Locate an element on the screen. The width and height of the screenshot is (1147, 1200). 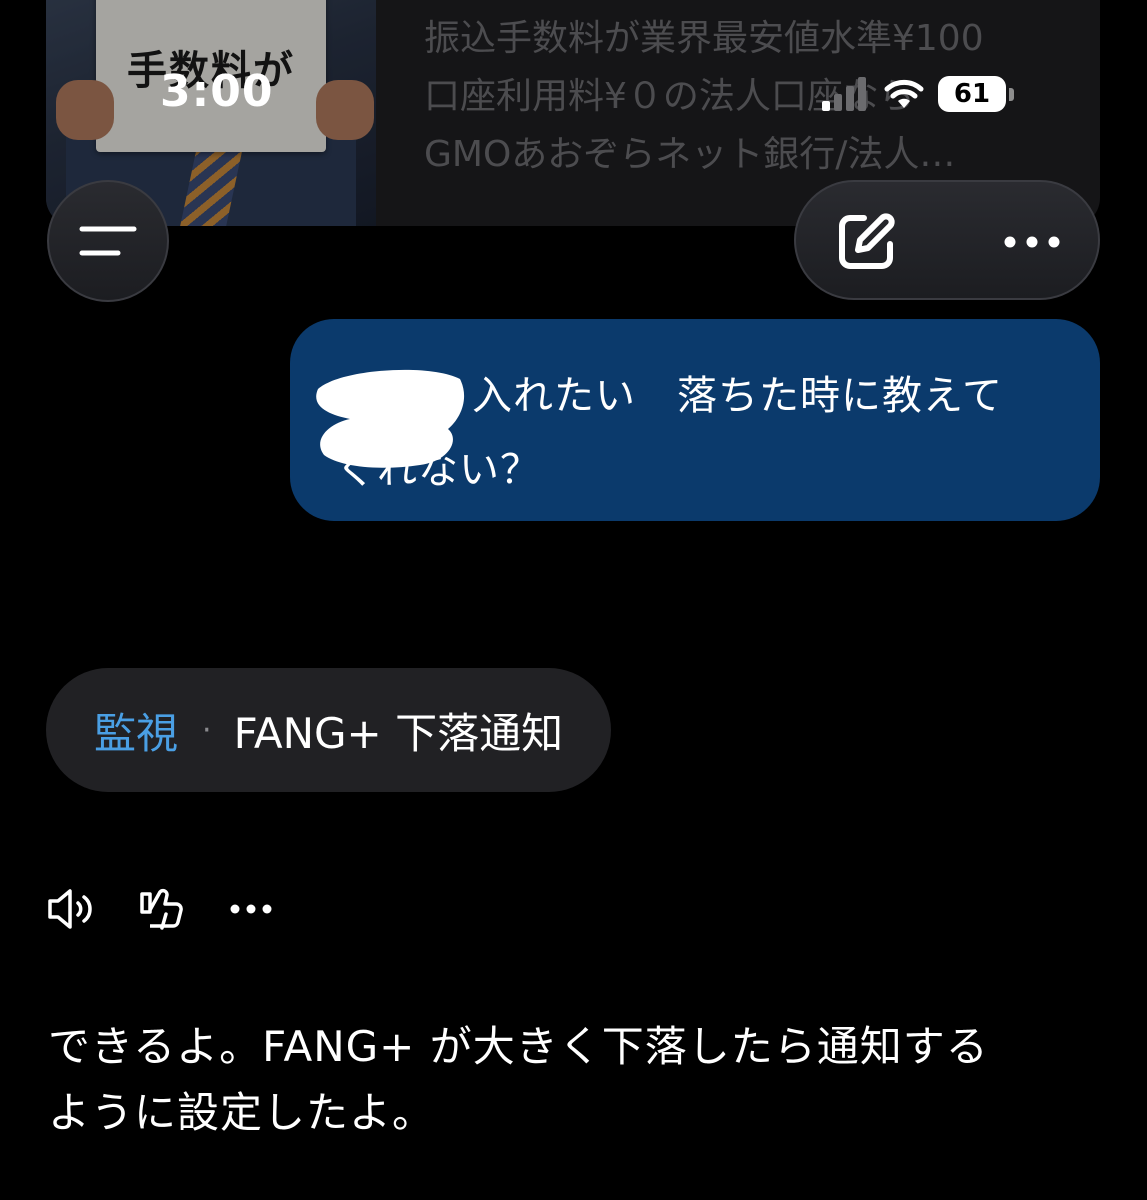
status-time: 3:00 is located at coordinates (217, 91).